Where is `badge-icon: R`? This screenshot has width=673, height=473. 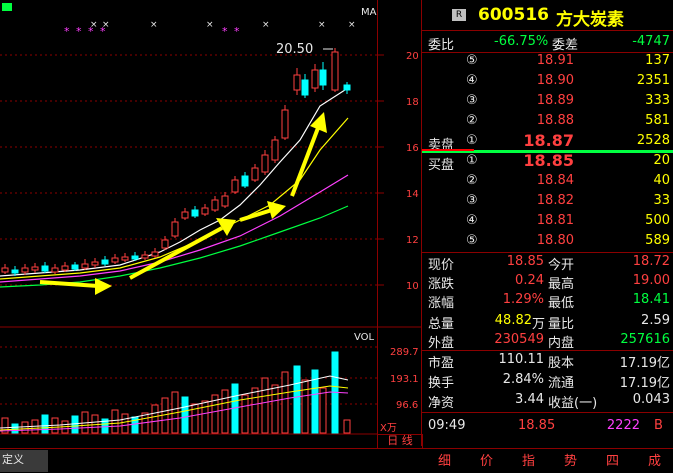
badge-icon: R is located at coordinates (459, 15).